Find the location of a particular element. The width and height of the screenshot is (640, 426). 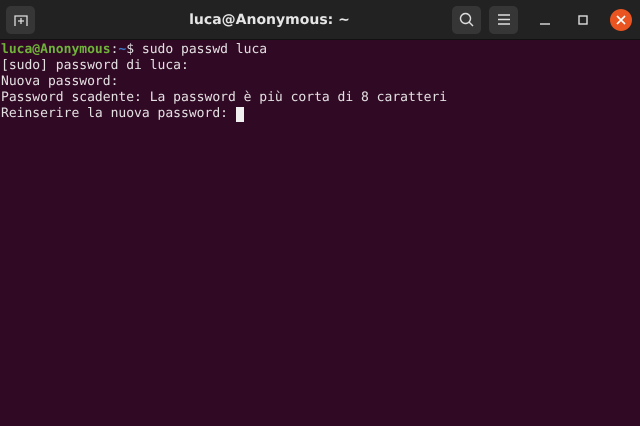

terminal-text: Password scadente: La password è più corta di 8 caratteri is located at coordinates (224, 98).